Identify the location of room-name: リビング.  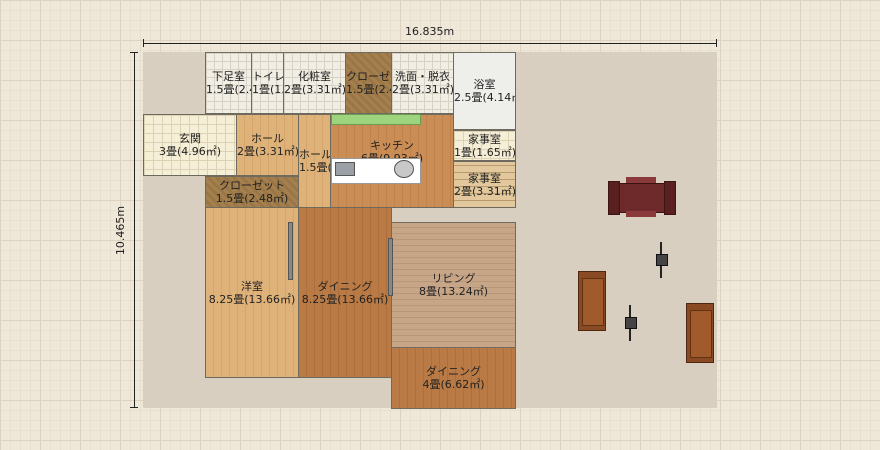
(453, 278).